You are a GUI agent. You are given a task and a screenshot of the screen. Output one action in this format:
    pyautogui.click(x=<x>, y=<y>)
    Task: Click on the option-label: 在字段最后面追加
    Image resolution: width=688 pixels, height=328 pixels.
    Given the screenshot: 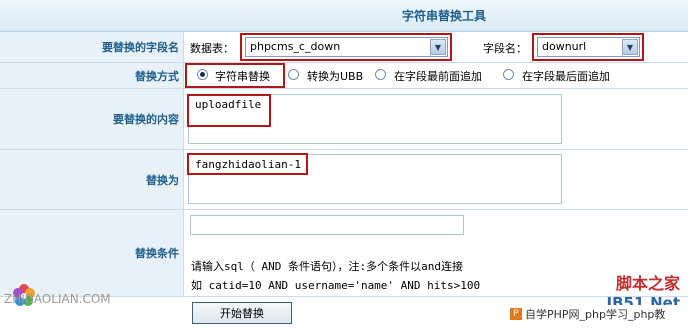 What is the action you would take?
    pyautogui.click(x=566, y=76)
    